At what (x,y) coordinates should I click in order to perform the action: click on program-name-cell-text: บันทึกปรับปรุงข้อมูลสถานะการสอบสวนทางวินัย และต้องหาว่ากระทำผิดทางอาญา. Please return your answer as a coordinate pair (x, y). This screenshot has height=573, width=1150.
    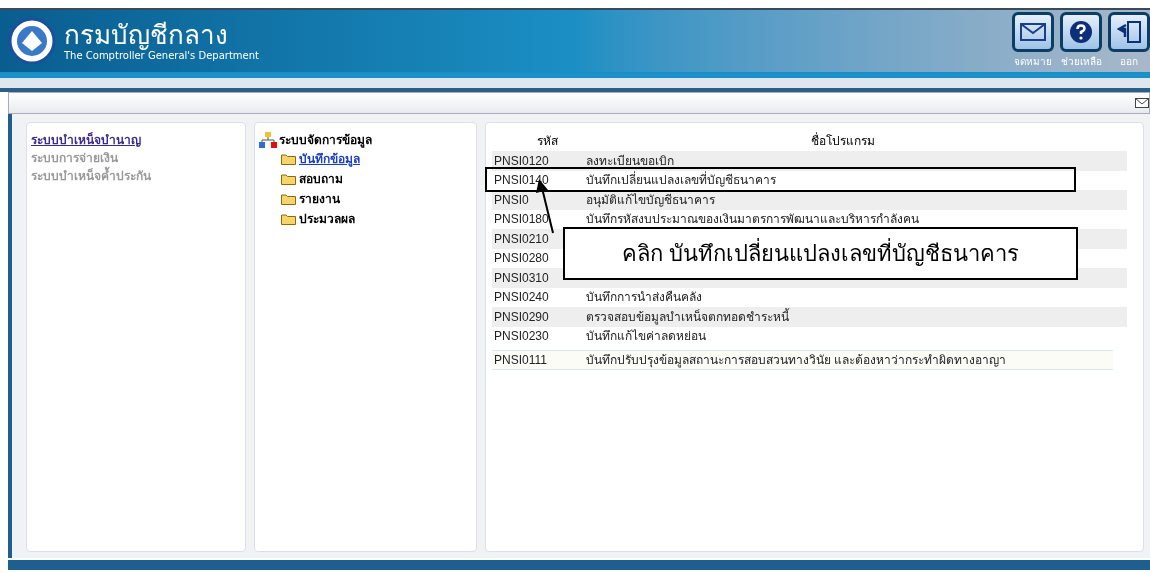
    Looking at the image, I should click on (796, 360).